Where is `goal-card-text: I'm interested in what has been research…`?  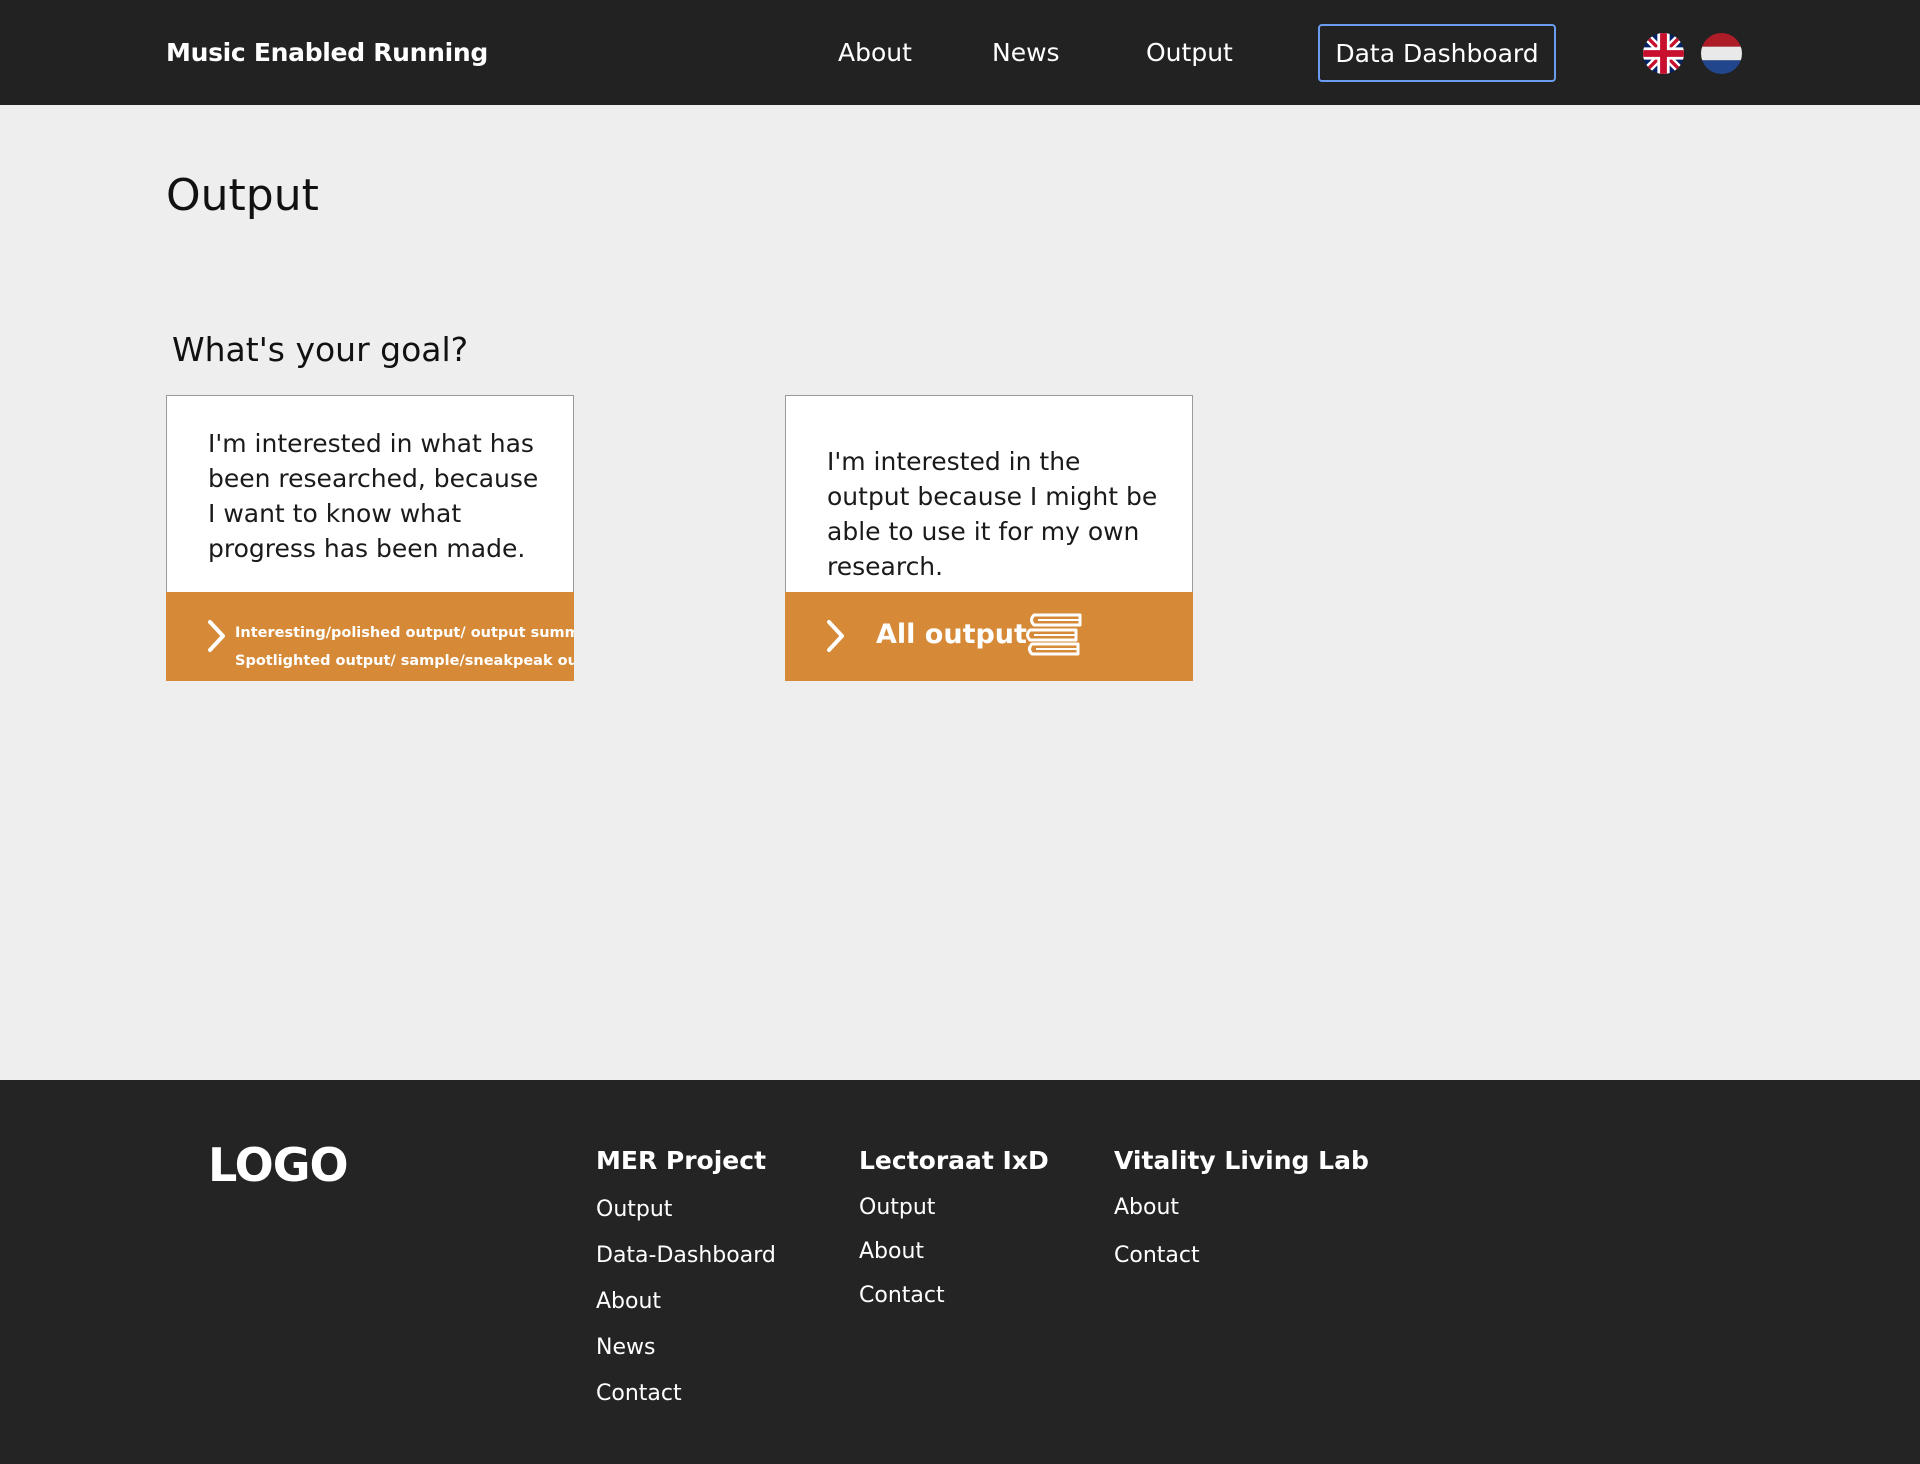 goal-card-text: I'm interested in what has been research… is located at coordinates (373, 496).